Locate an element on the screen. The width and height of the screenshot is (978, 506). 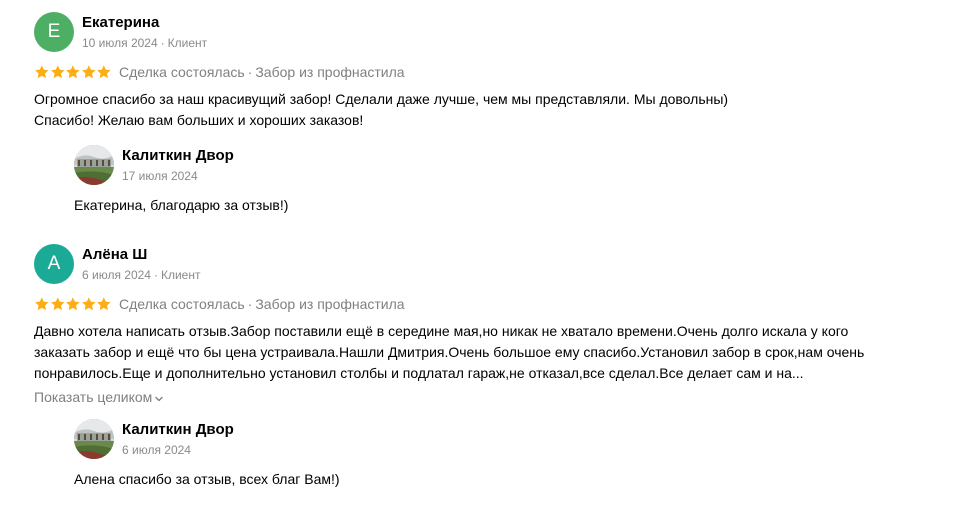
author-block: Екатерина 10 июля 2024 · Клиент is located at coordinates (144, 31).